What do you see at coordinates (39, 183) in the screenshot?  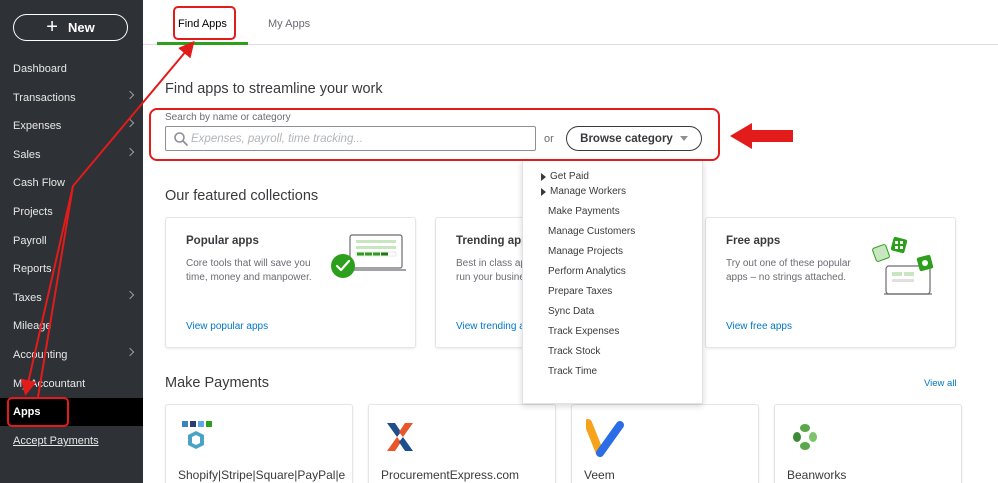 I see `sidebar-item-label: Cash Flow` at bounding box center [39, 183].